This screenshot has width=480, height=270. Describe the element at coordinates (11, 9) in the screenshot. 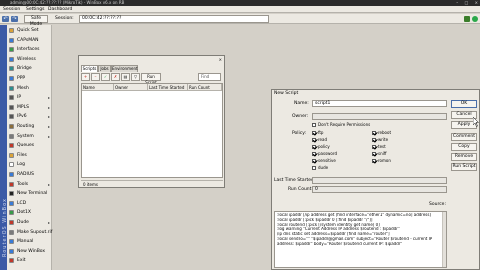

I see `menu-session: Session` at that location.